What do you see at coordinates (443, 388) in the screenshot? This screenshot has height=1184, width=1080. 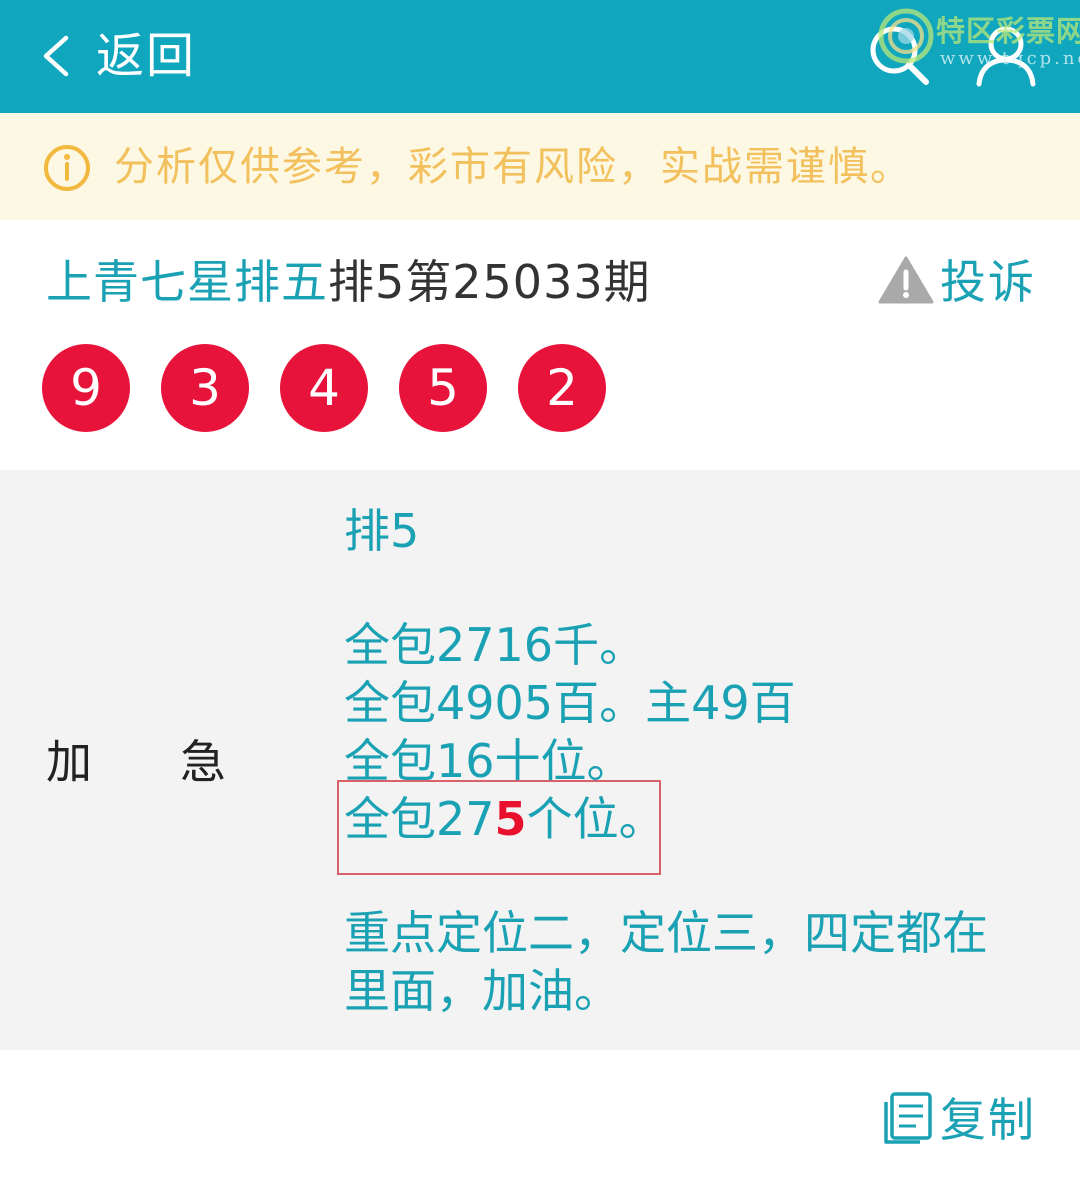 I see `number-ball: 5` at bounding box center [443, 388].